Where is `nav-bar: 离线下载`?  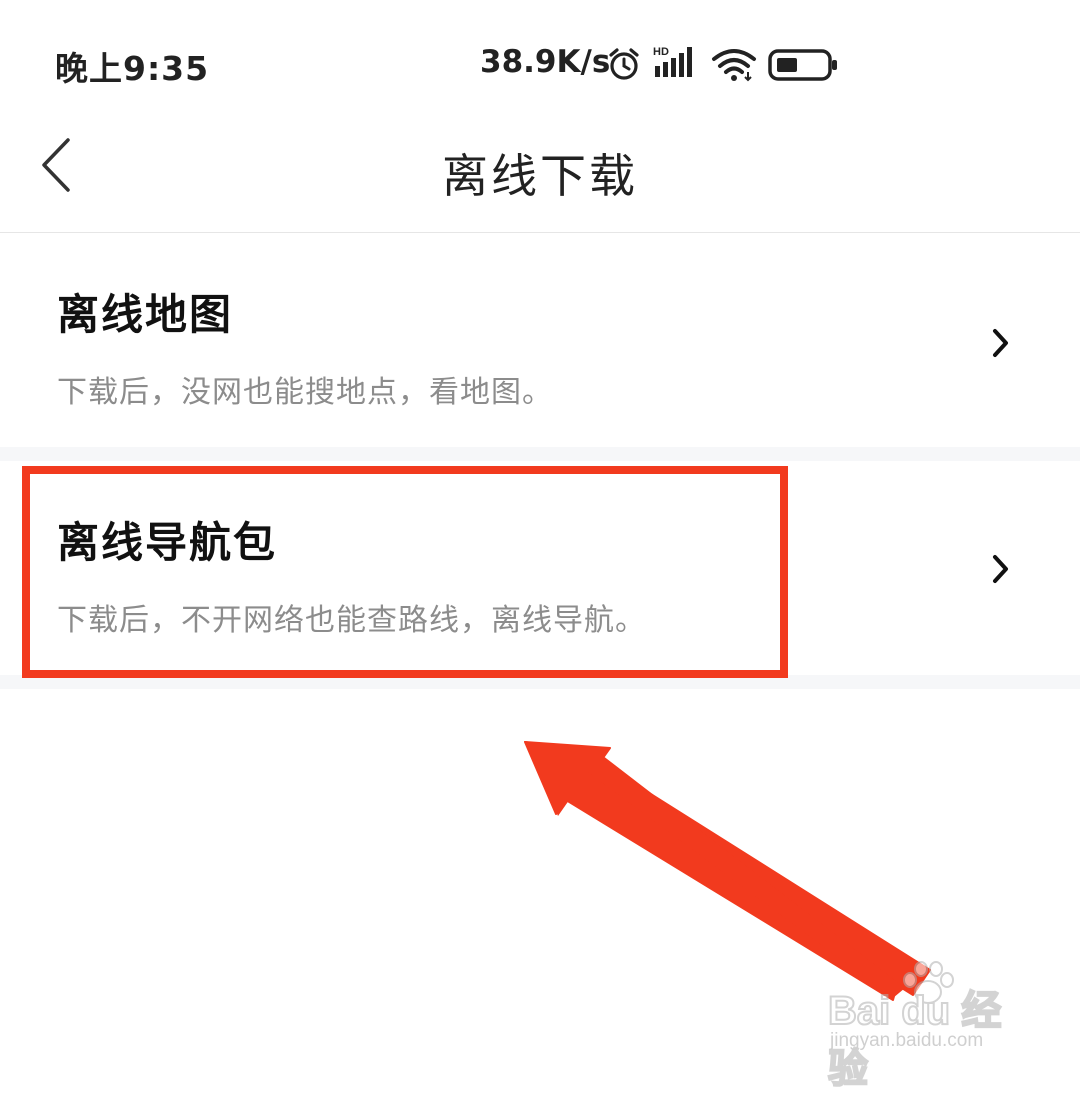
nav-bar: 离线下载 is located at coordinates (540, 171).